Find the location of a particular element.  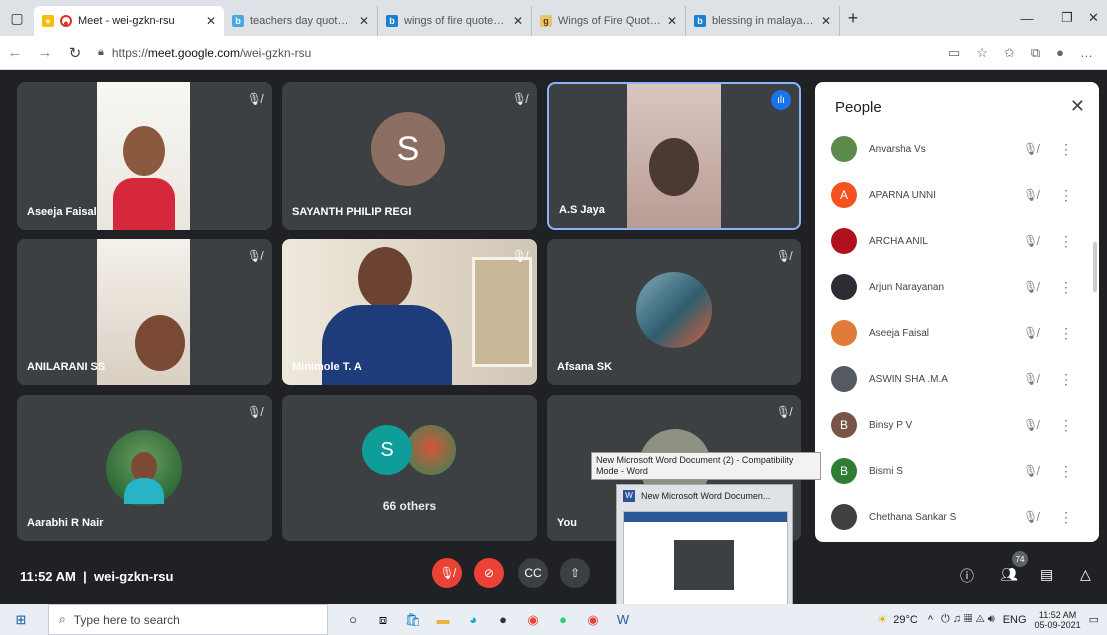

recording-icon: ● is located at coordinates (66, 21).